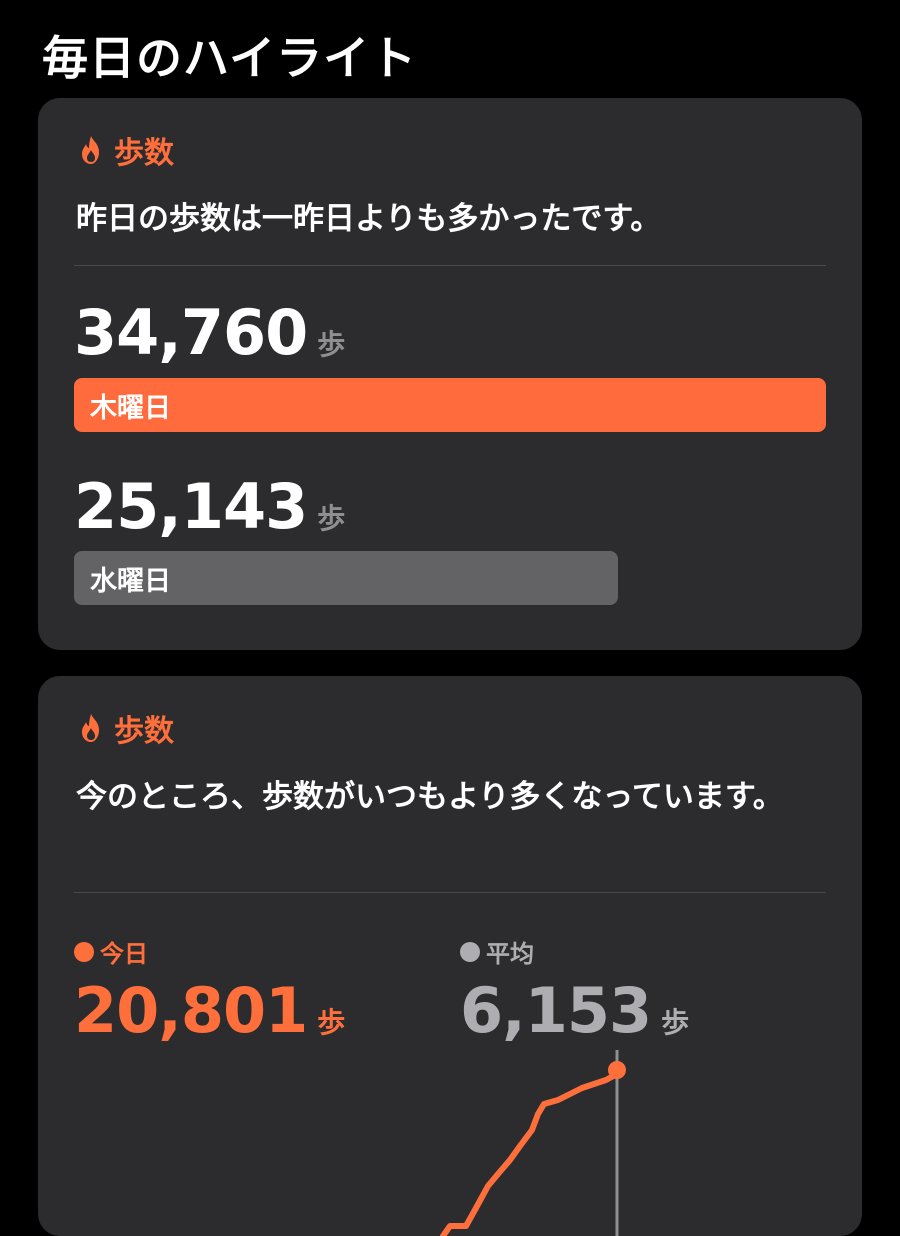 This screenshot has width=900, height=1236. I want to click on today-legend-label: 今日, so click(124, 954).